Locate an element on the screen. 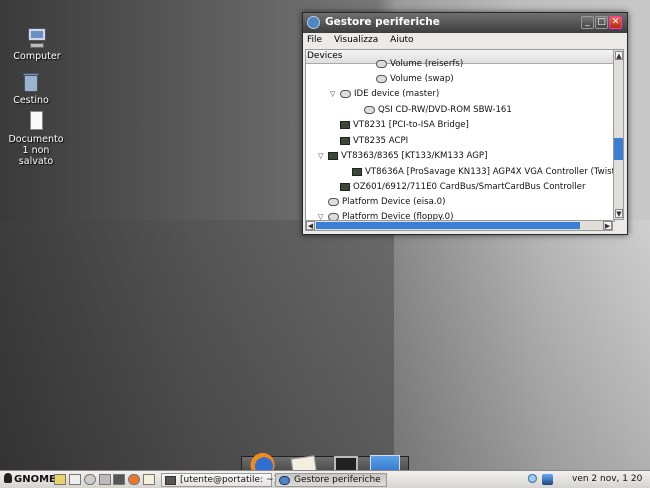 This screenshot has height=488, width=650. menu-help: Aiuto is located at coordinates (401, 40).